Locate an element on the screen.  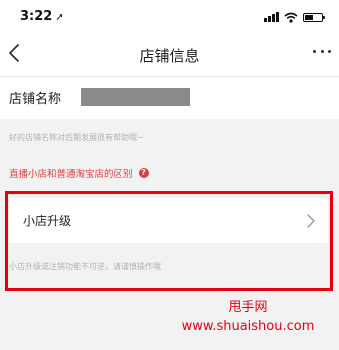
page-title: 店铺信息 is located at coordinates (169, 56).